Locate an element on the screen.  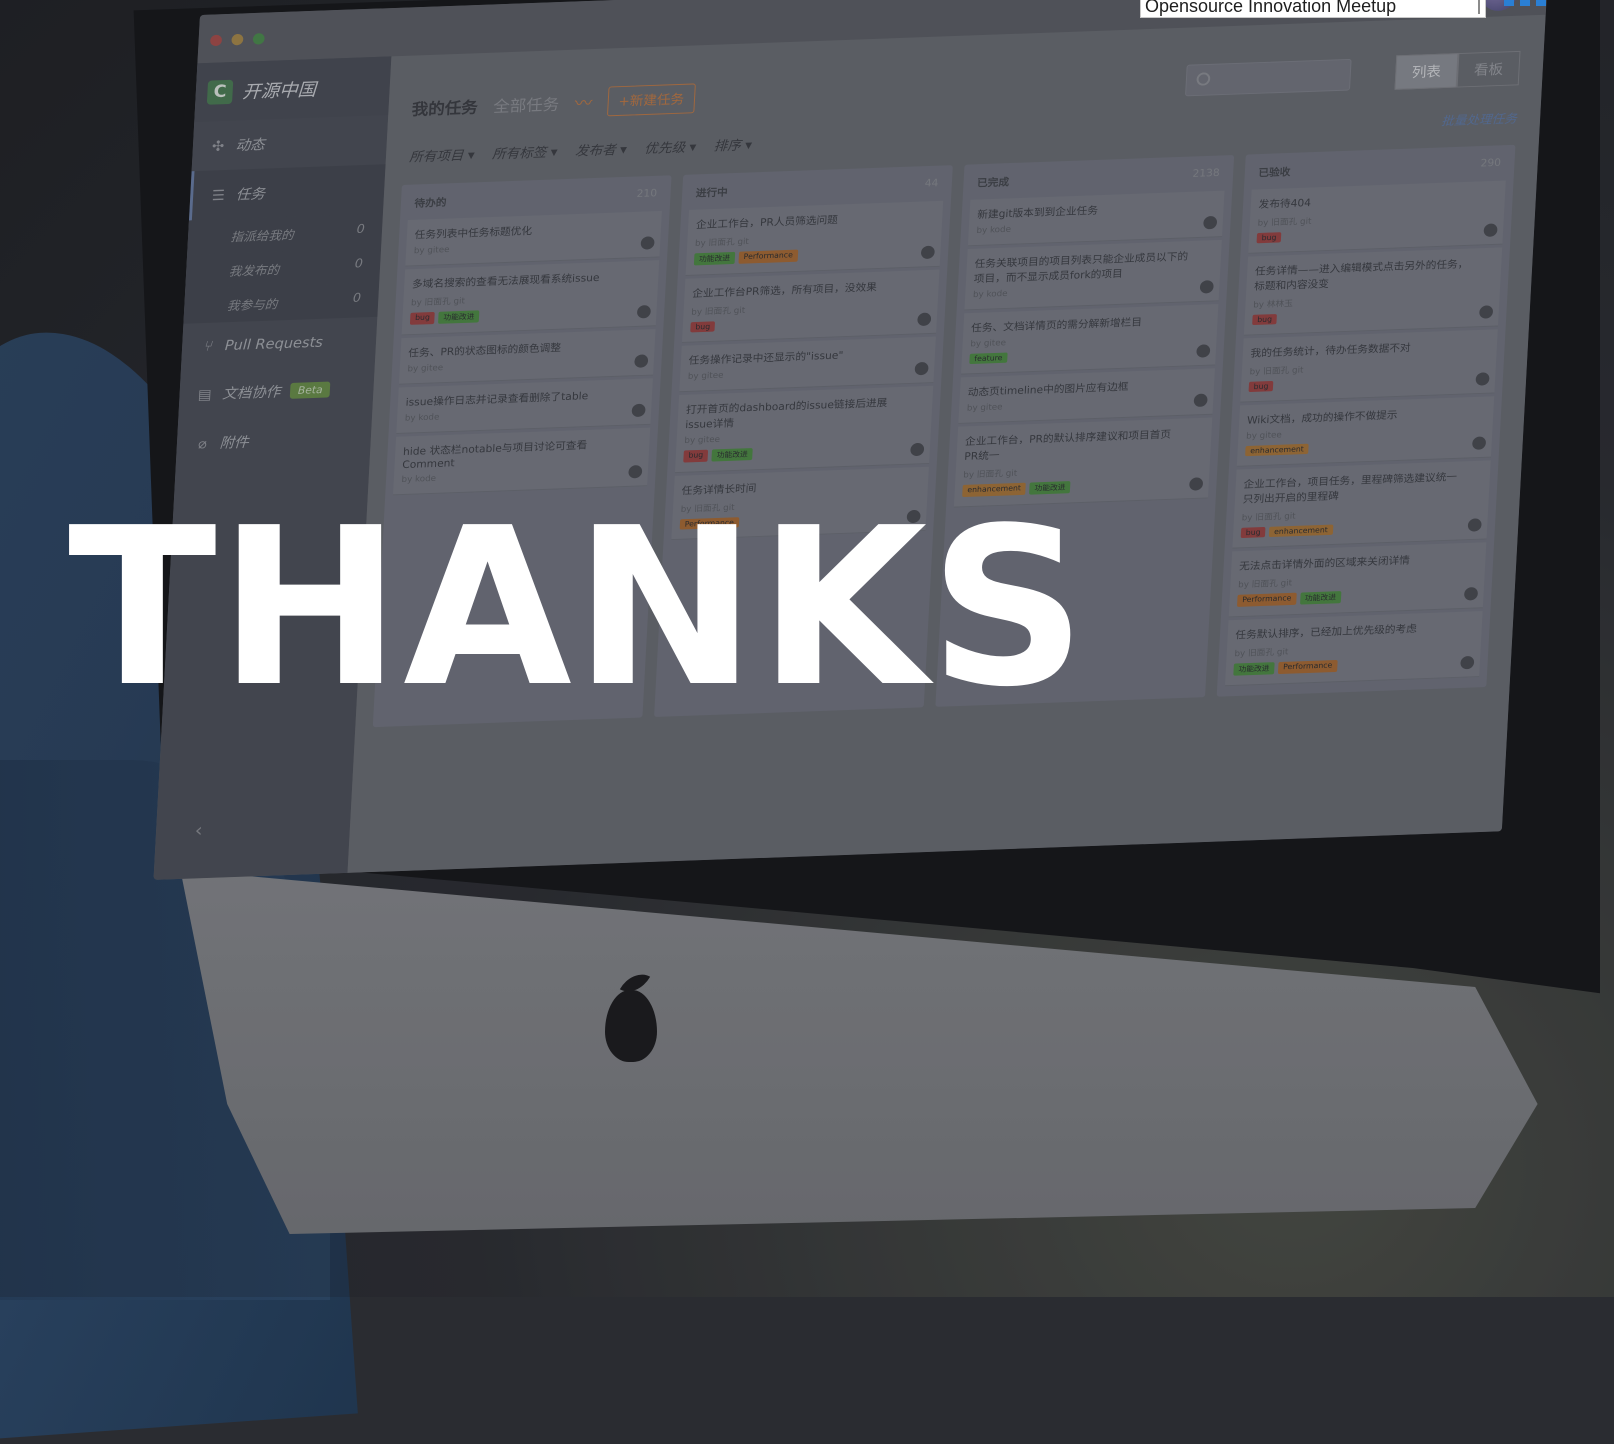
sidebar-item-docs: ▤ 文档协作 Beta is located at coordinates (276, 391).